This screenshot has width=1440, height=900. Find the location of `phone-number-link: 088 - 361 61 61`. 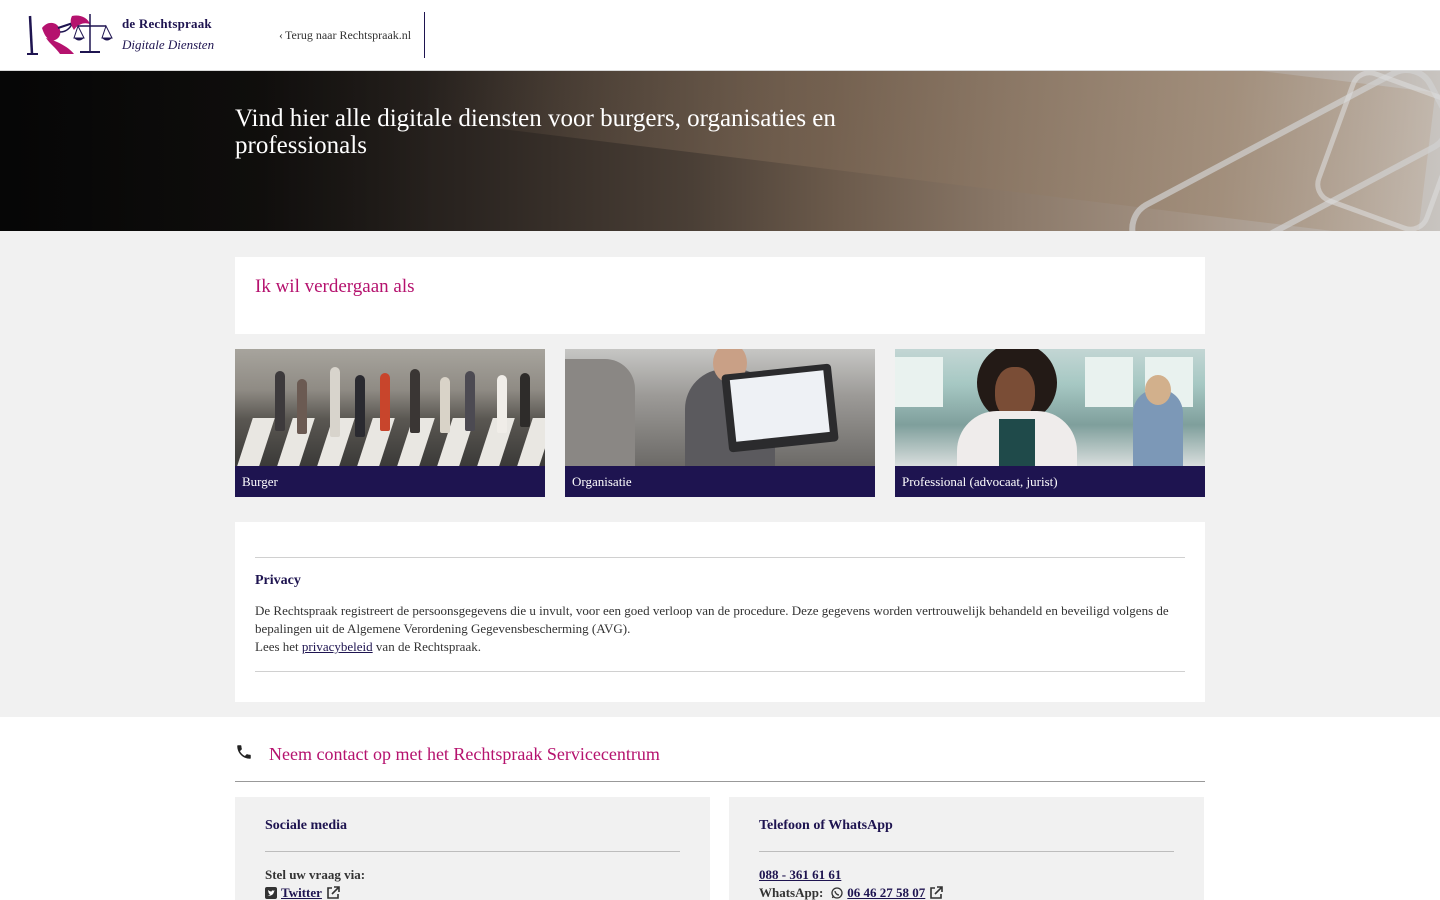

phone-number-link: 088 - 361 61 61 is located at coordinates (800, 874).